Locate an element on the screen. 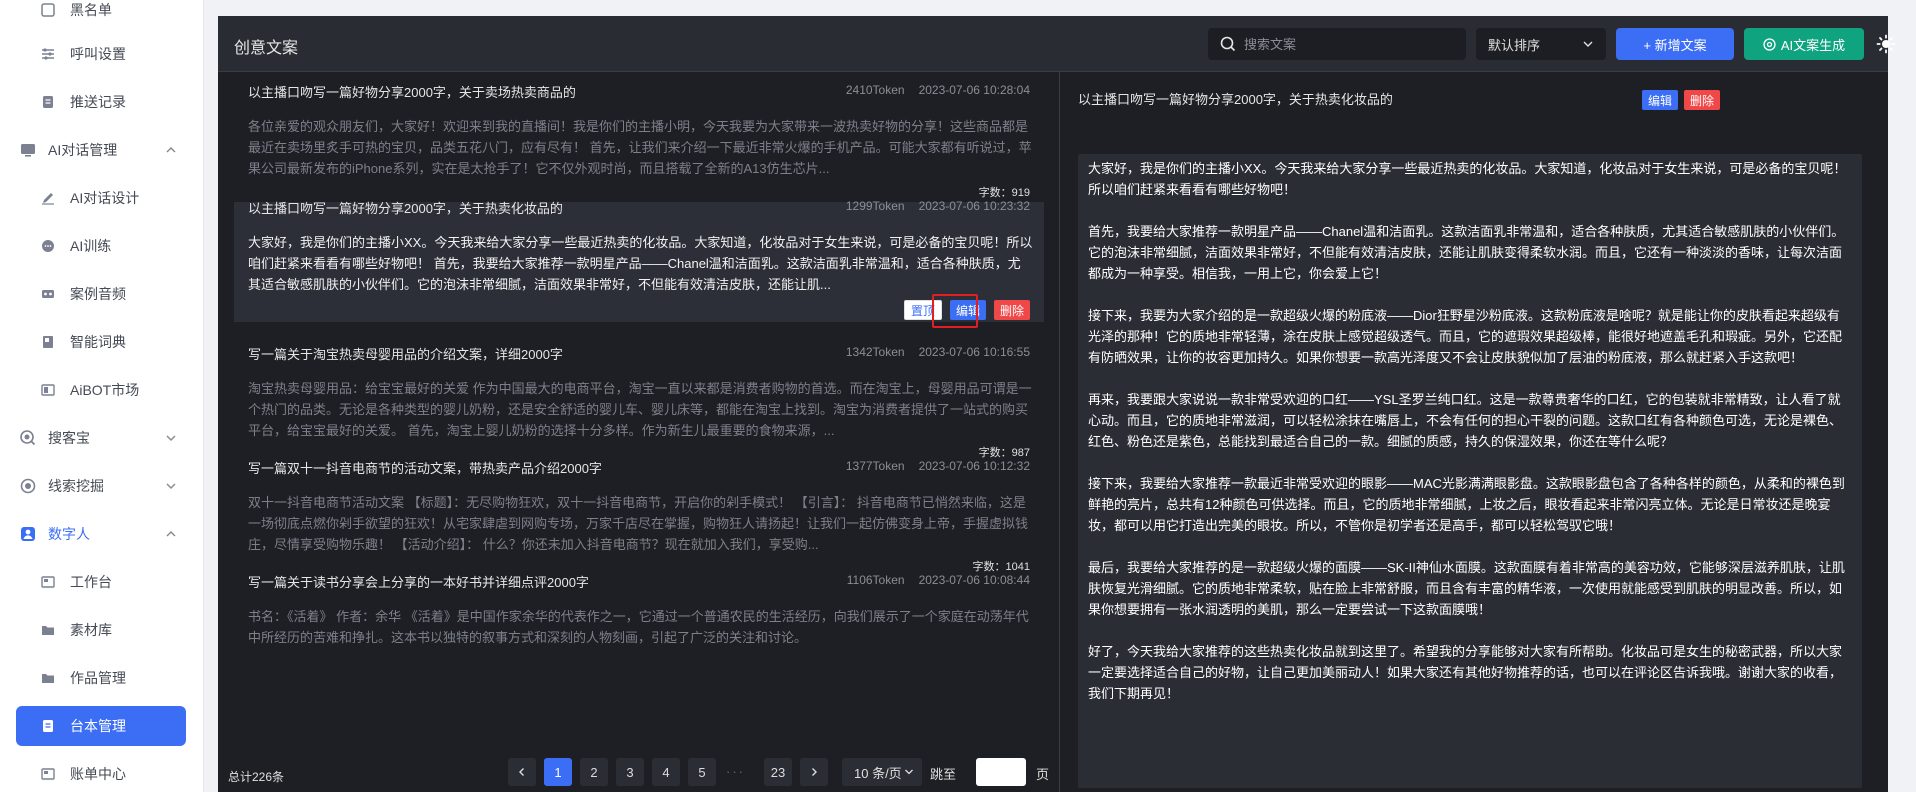  page-button: 2 is located at coordinates (594, 772).